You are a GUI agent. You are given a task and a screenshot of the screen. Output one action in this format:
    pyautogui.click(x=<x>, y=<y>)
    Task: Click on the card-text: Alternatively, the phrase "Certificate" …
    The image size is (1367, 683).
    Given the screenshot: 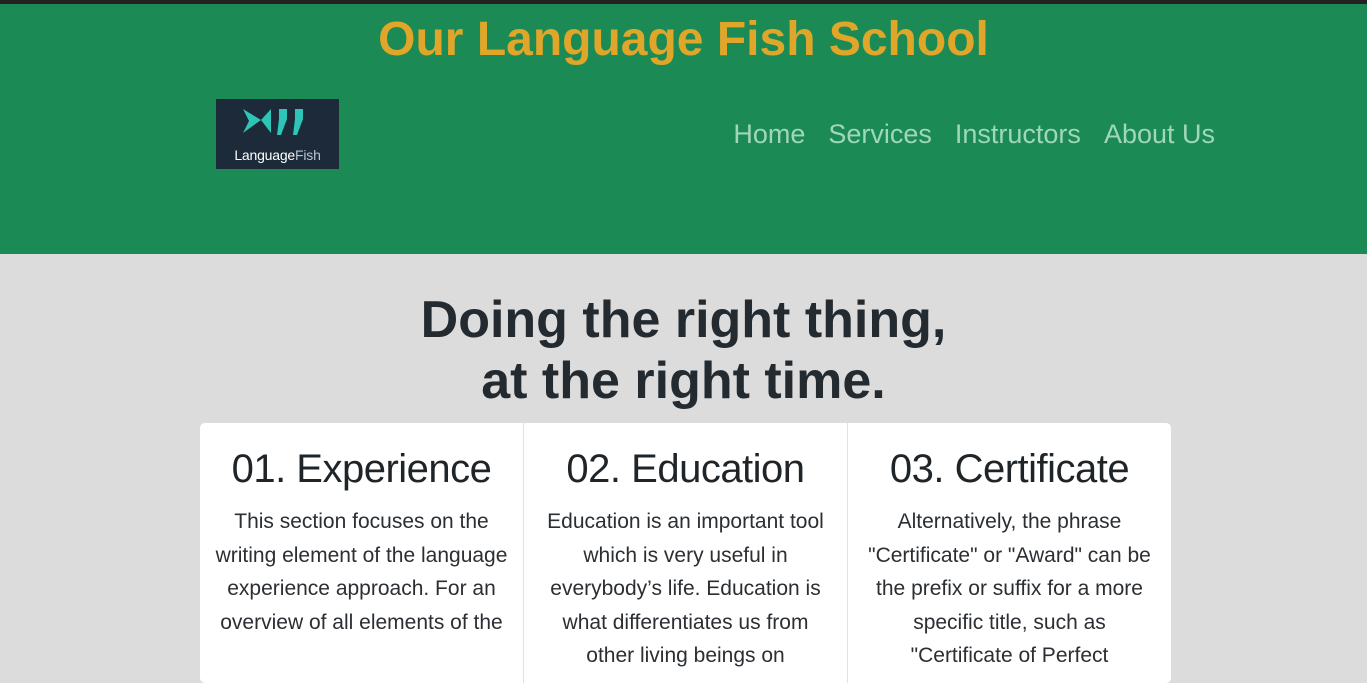 What is the action you would take?
    pyautogui.click(x=1009, y=588)
    